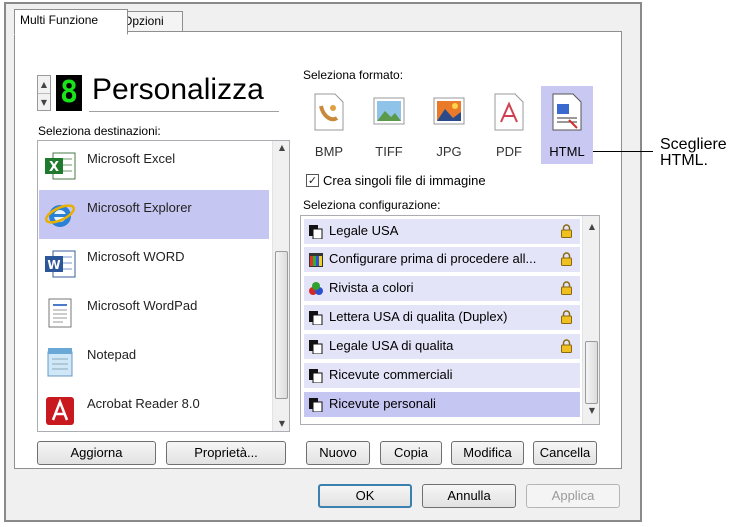 The width and height of the screenshot is (750, 527). What do you see at coordinates (469, 496) in the screenshot?
I see `cancel-button: Annulla` at bounding box center [469, 496].